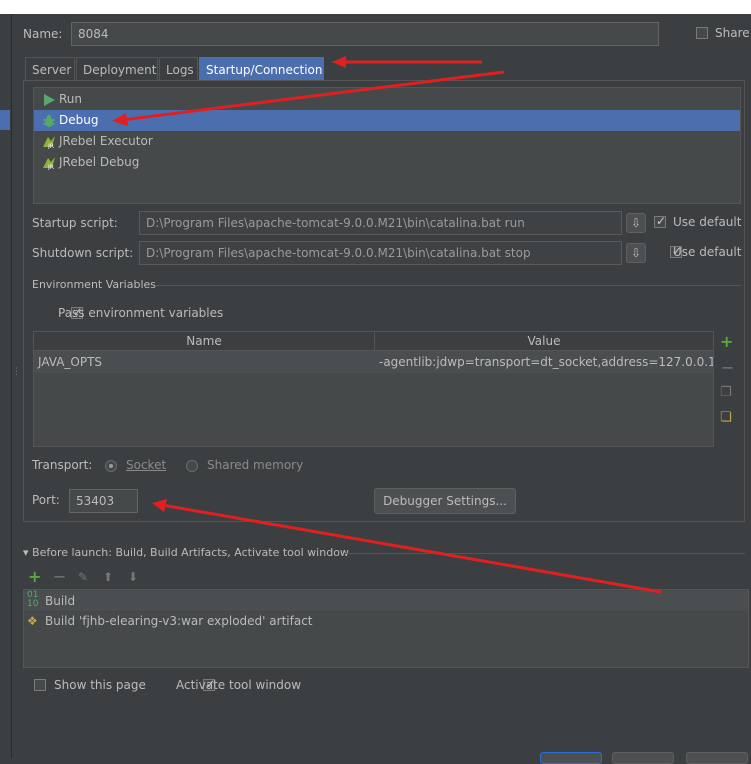 Image resolution: width=751 pixels, height=764 pixels. I want to click on list-item: 01 10 Build, so click(386, 601).